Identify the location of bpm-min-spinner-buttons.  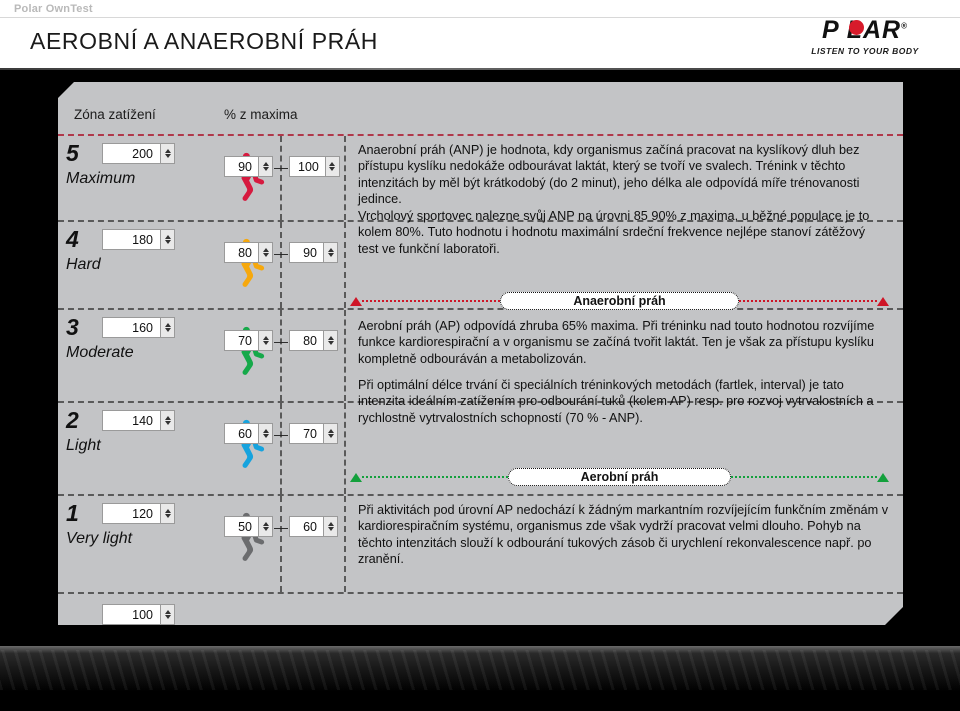
(167, 614).